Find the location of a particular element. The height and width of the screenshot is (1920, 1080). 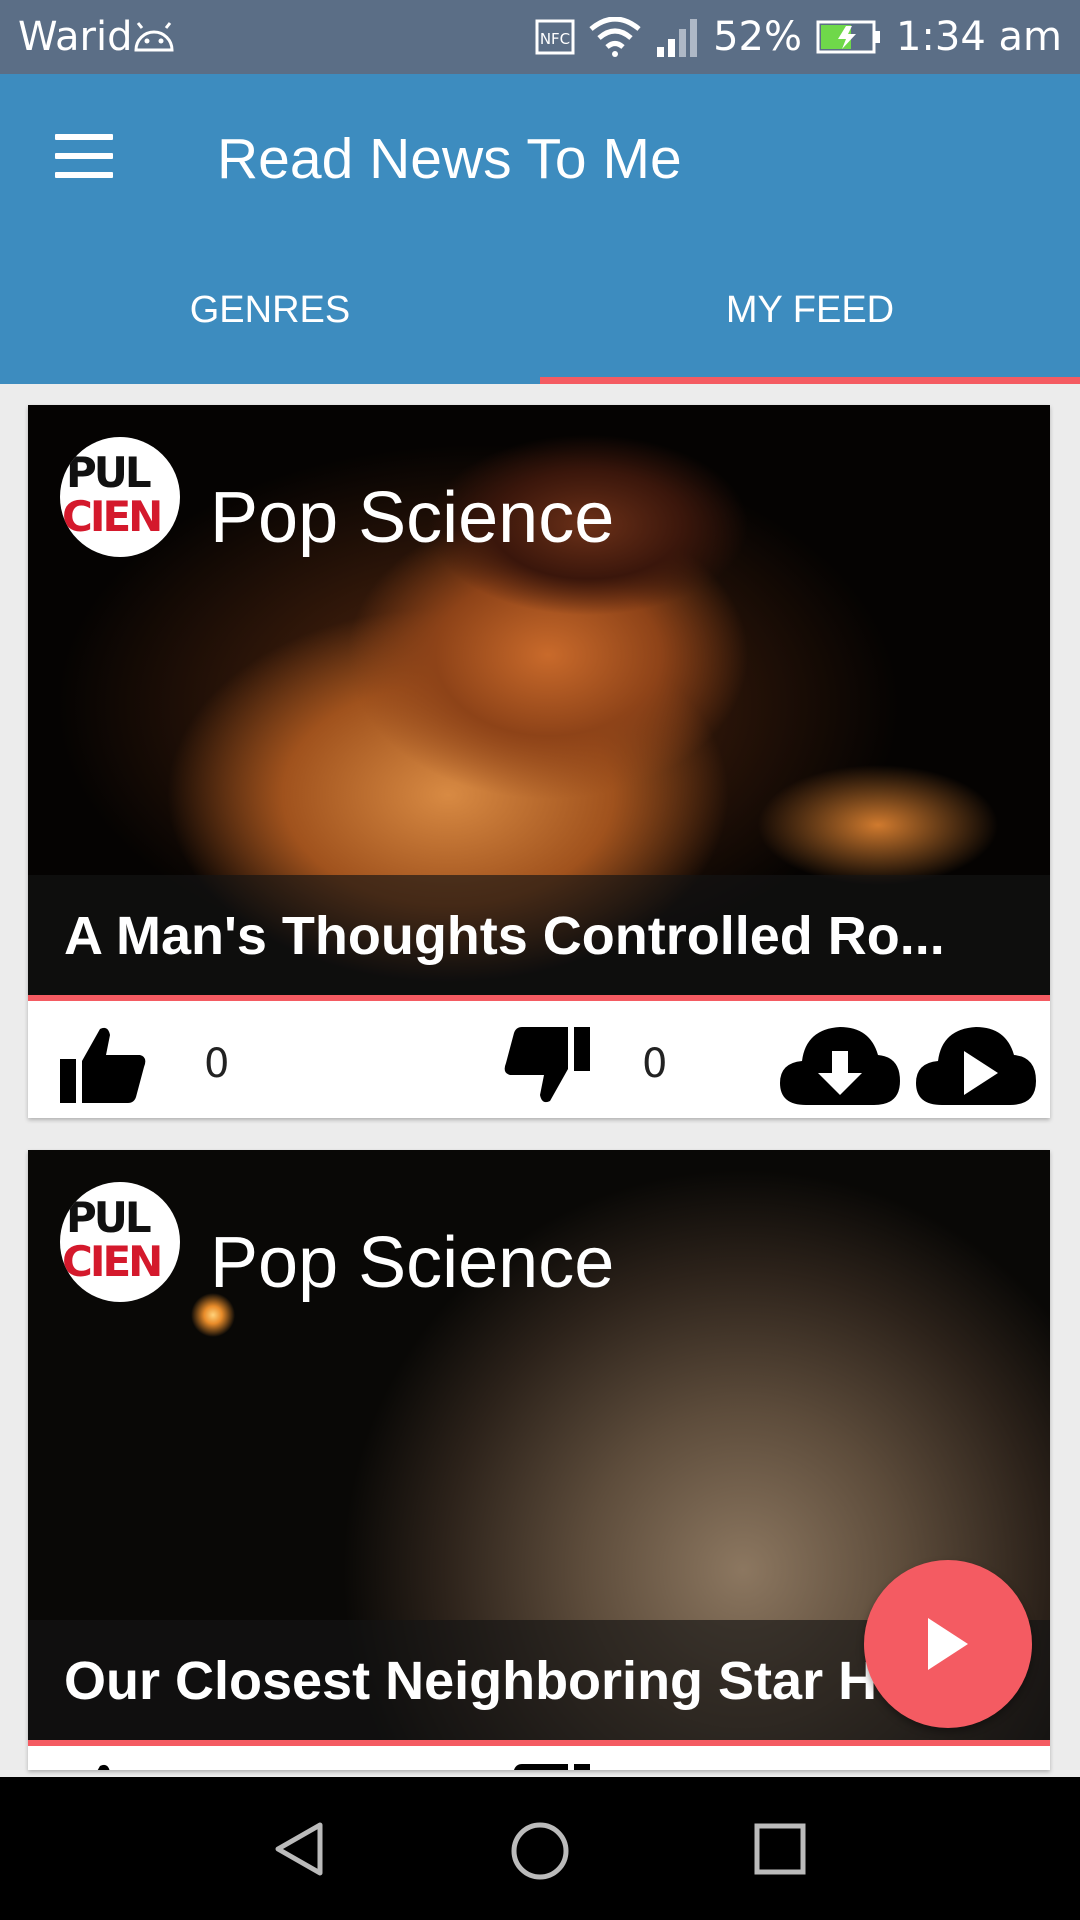

signal-icon is located at coordinates (677, 38).